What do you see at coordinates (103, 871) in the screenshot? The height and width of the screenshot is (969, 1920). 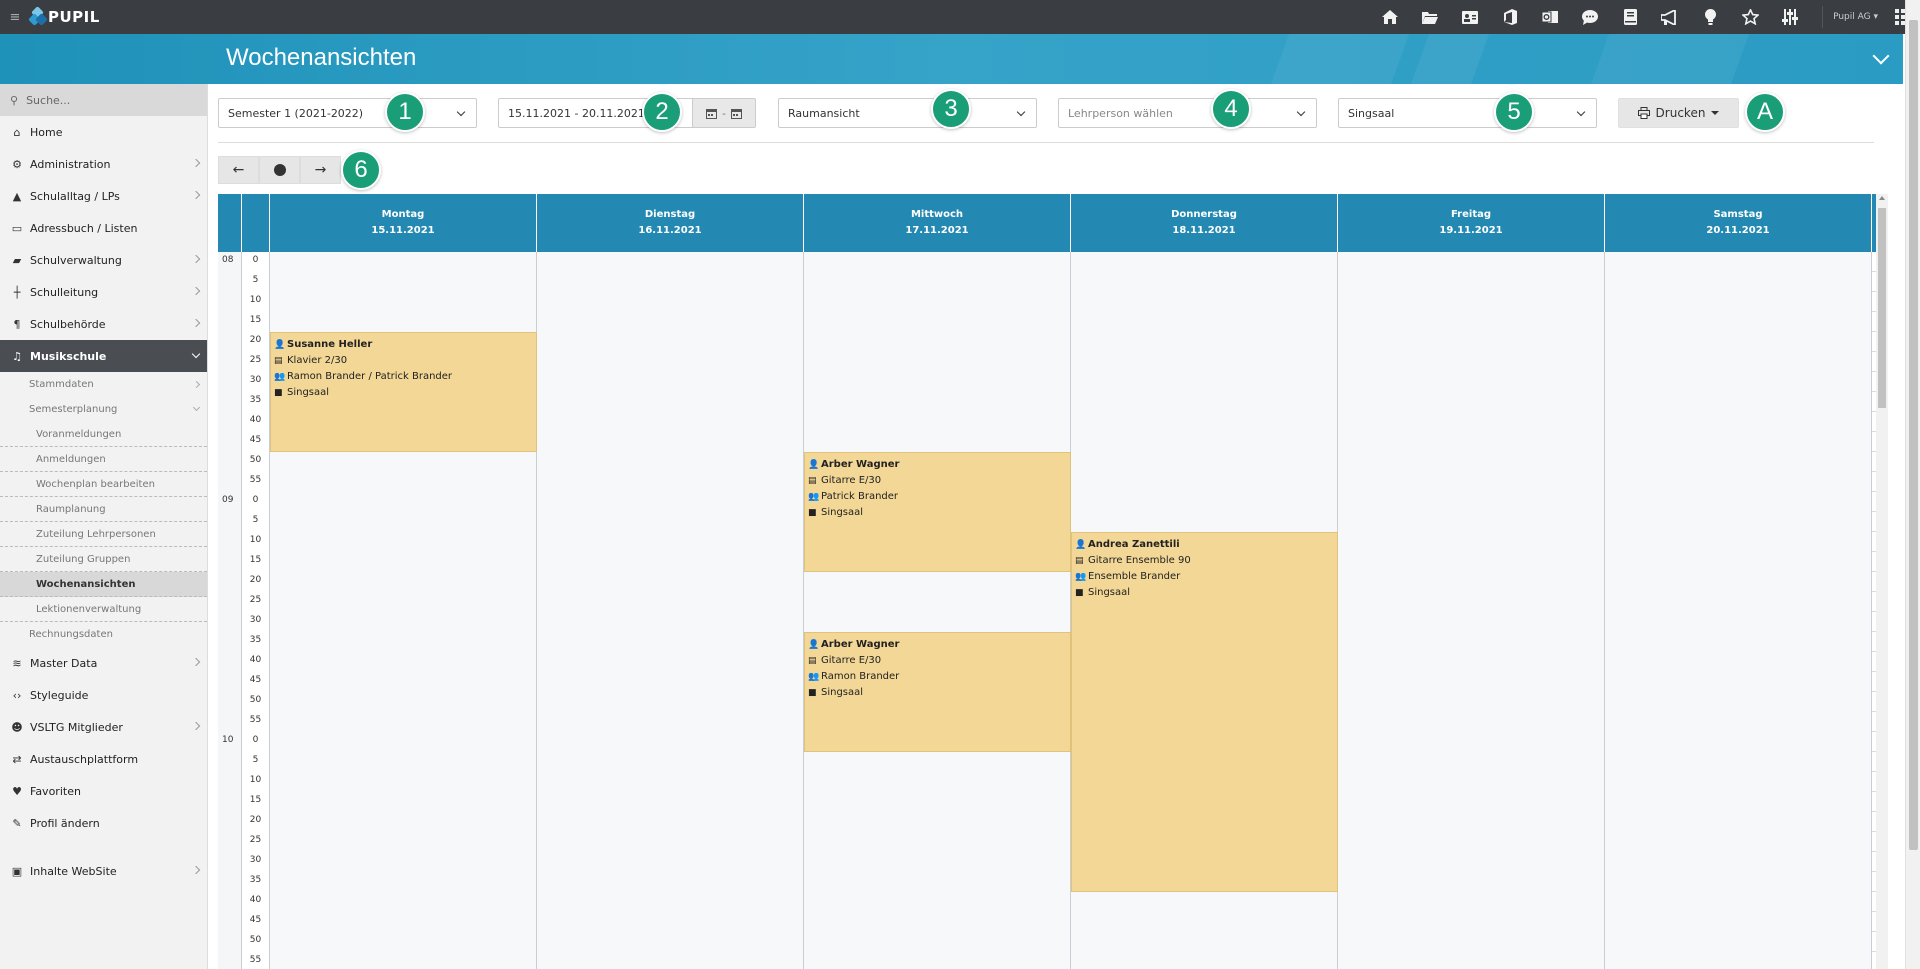 I see `sidebar-item-inhalte-website: ▣ Inhalte WebSite` at bounding box center [103, 871].